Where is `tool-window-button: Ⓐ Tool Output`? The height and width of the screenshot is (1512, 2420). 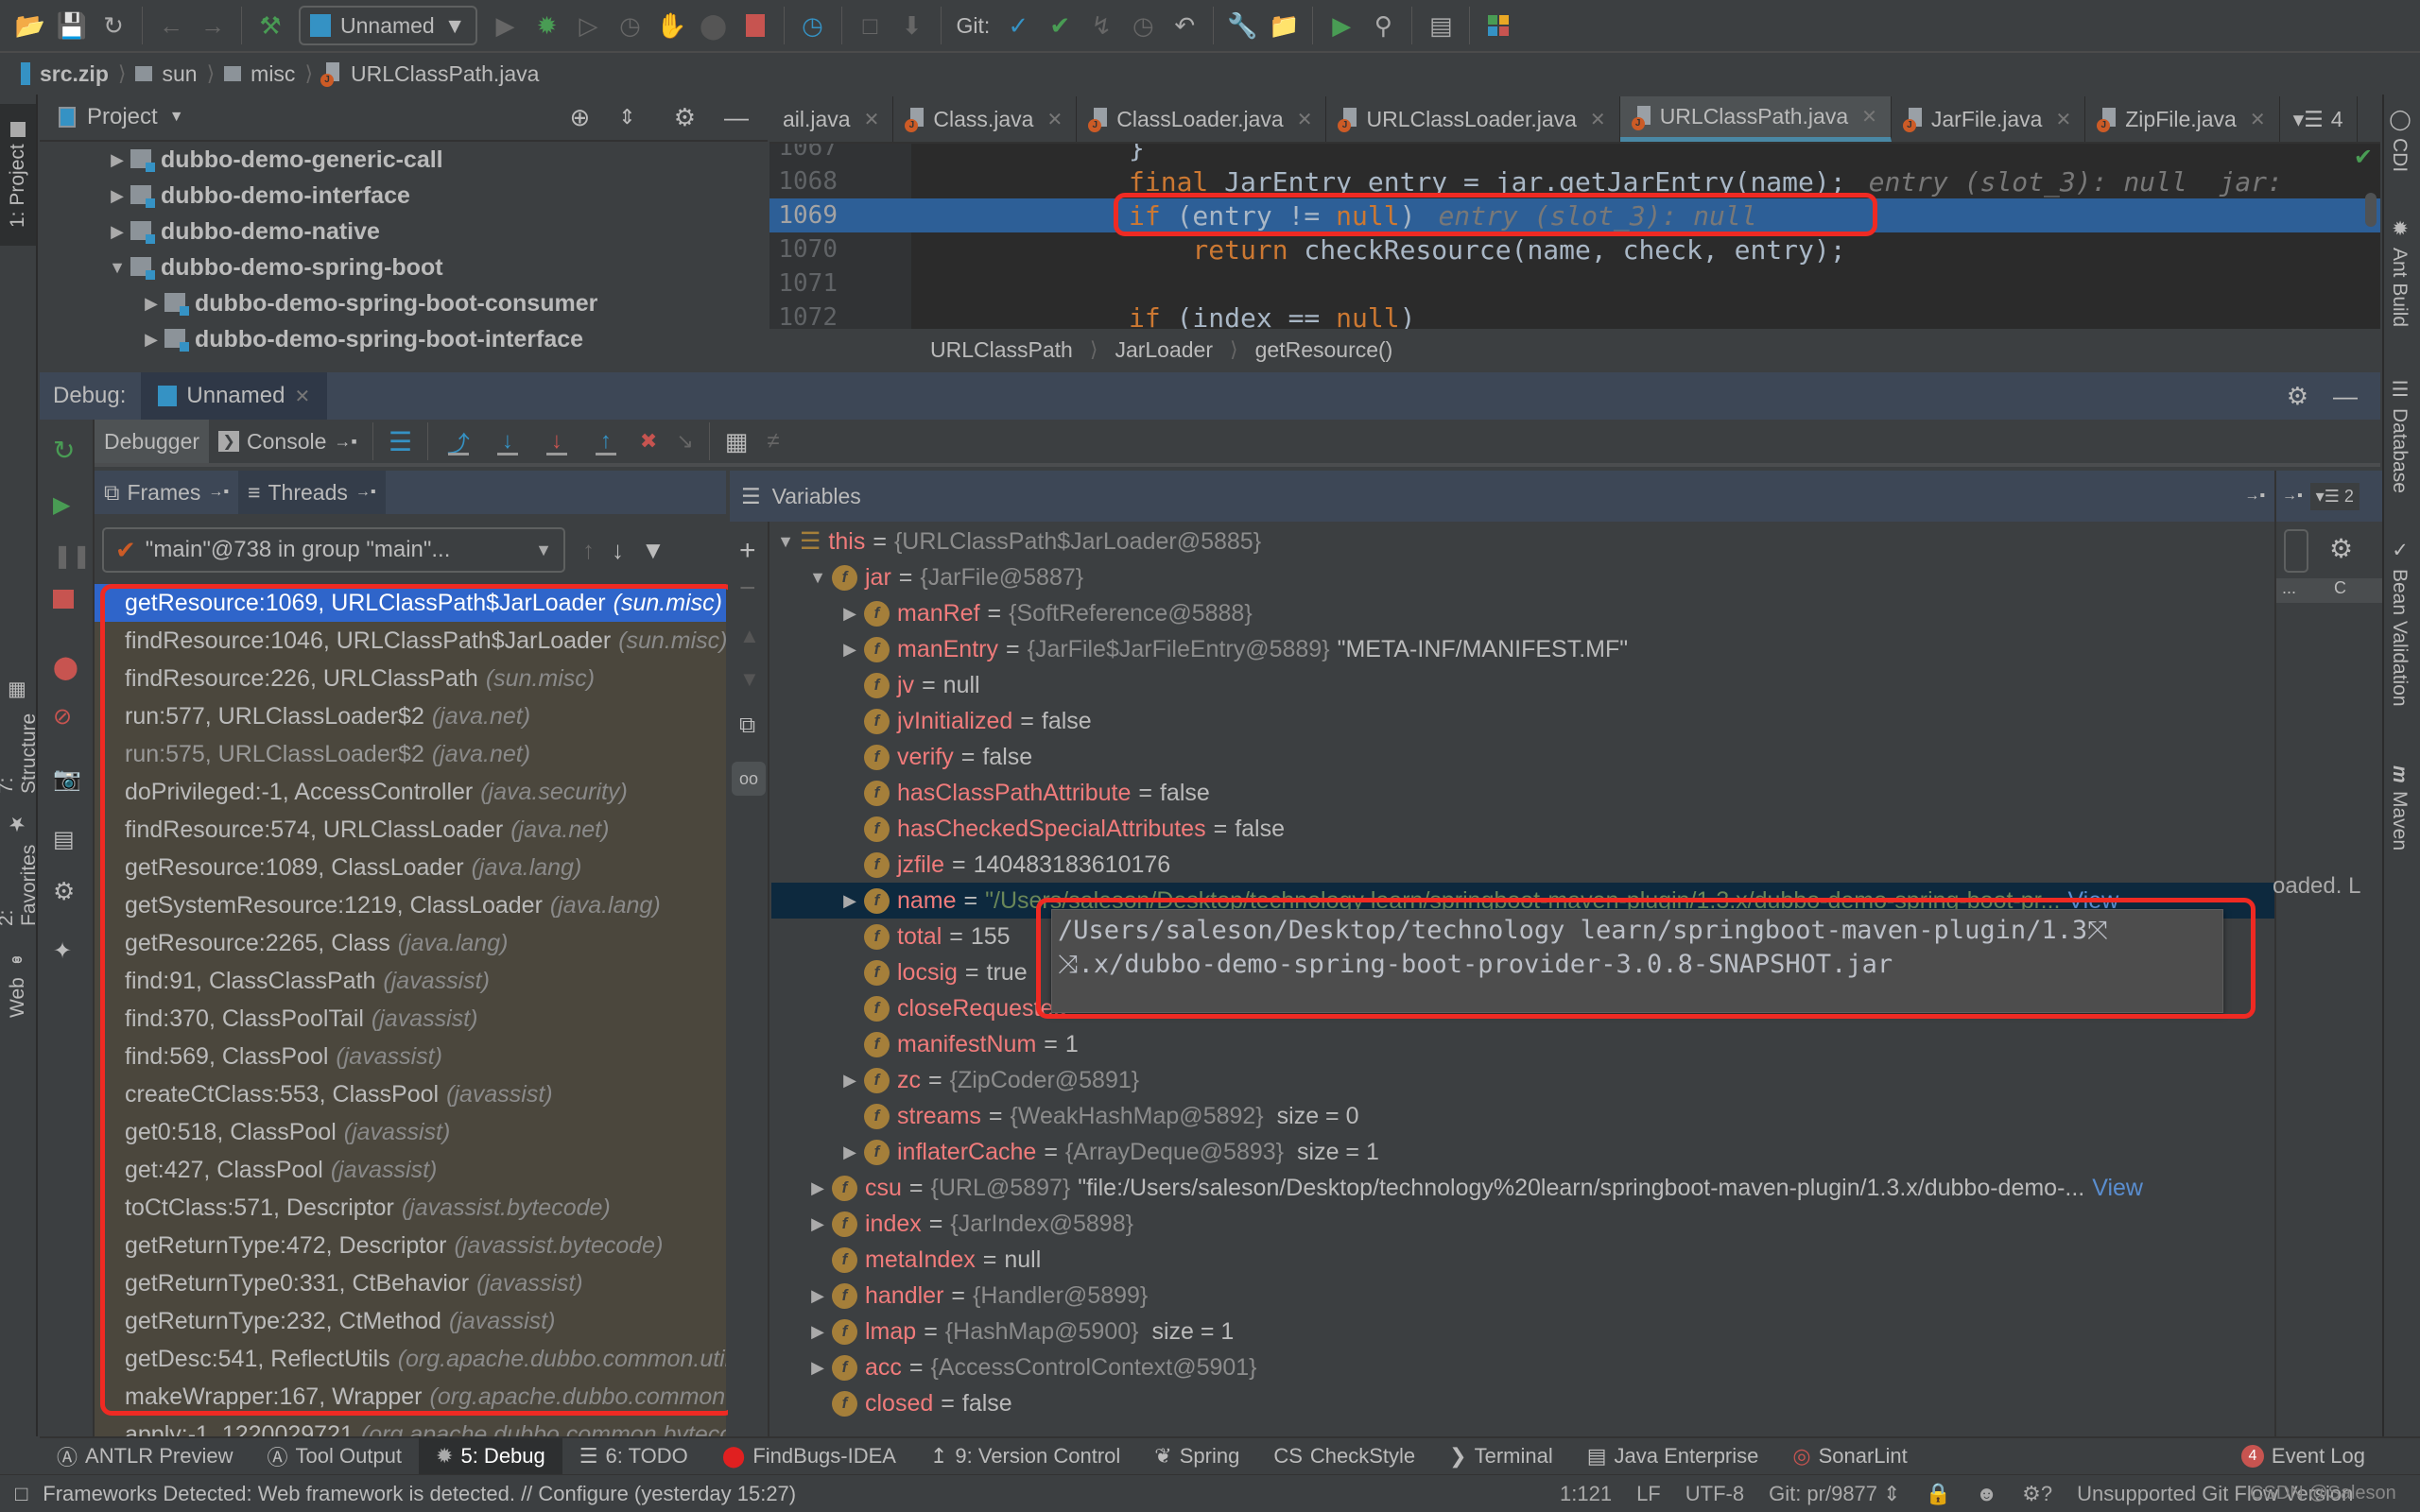 tool-window-button: Ⓐ Tool Output is located at coordinates (335, 1456).